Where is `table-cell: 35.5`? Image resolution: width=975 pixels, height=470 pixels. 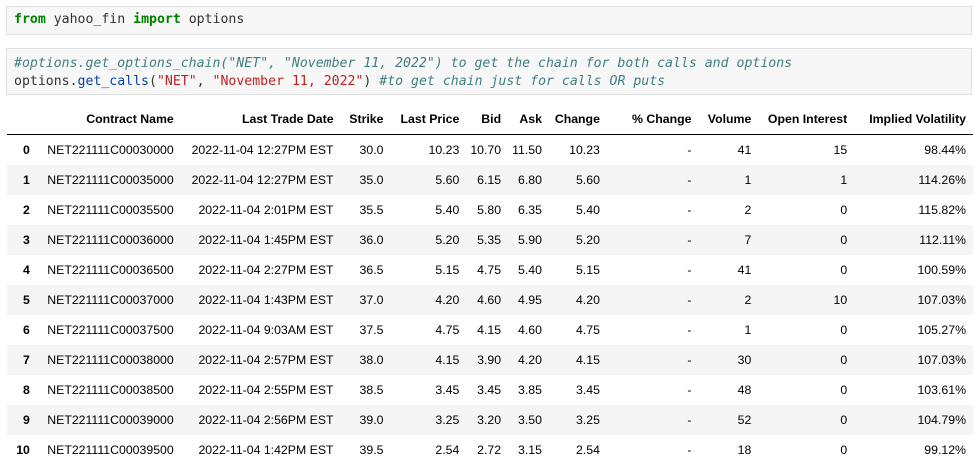
table-cell: 35.5 is located at coordinates (371, 209).